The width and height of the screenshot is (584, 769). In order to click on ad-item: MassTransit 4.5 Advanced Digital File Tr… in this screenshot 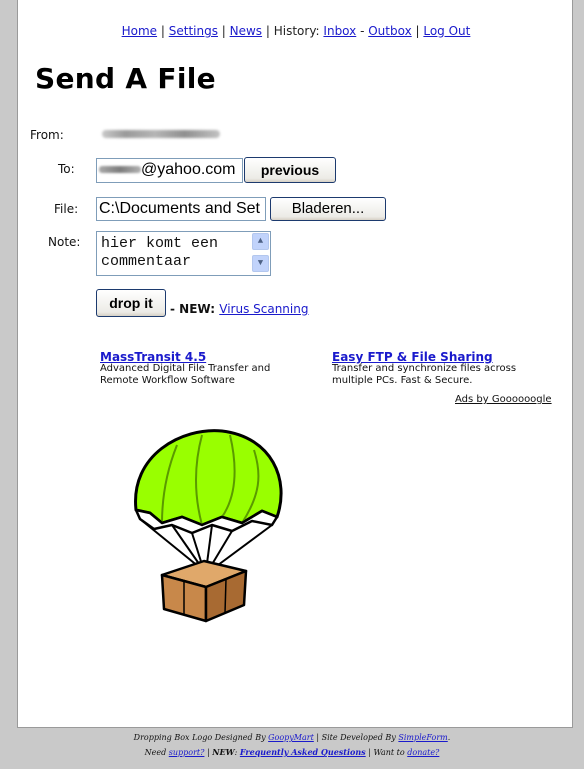, I will do `click(185, 369)`.